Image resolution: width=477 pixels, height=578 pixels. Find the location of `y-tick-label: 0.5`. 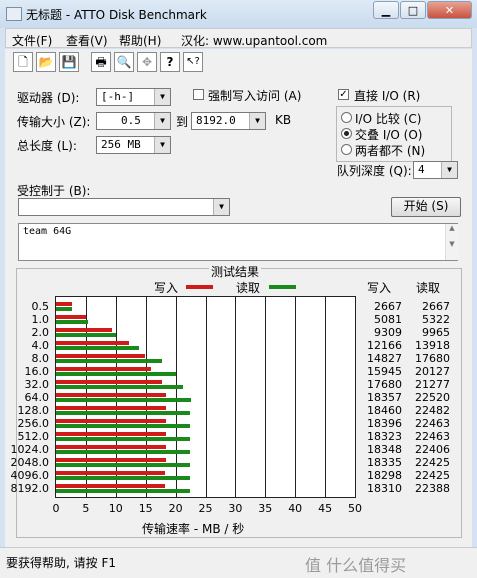

y-tick-label: 0.5 is located at coordinates (40, 307).